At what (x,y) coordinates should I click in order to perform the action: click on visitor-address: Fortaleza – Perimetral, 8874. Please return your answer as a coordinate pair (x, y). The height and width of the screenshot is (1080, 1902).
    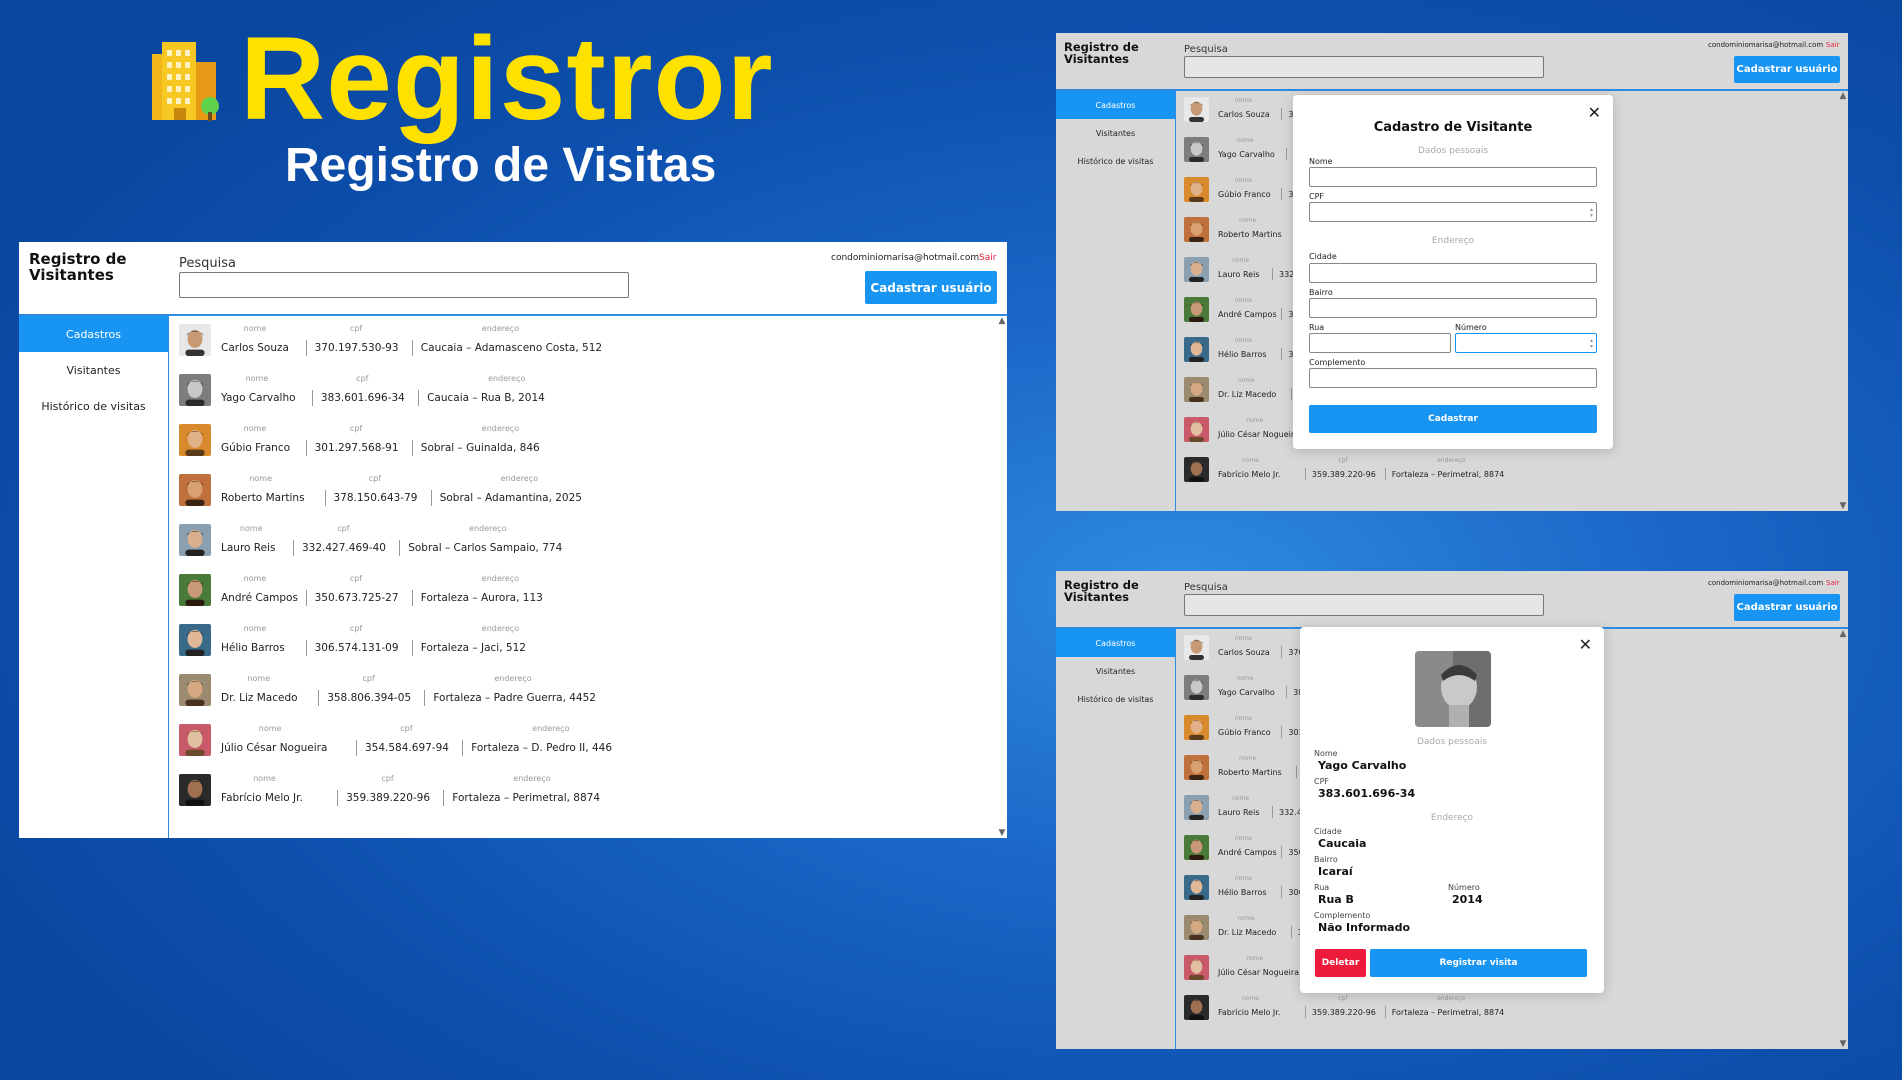
    Looking at the image, I should click on (526, 798).